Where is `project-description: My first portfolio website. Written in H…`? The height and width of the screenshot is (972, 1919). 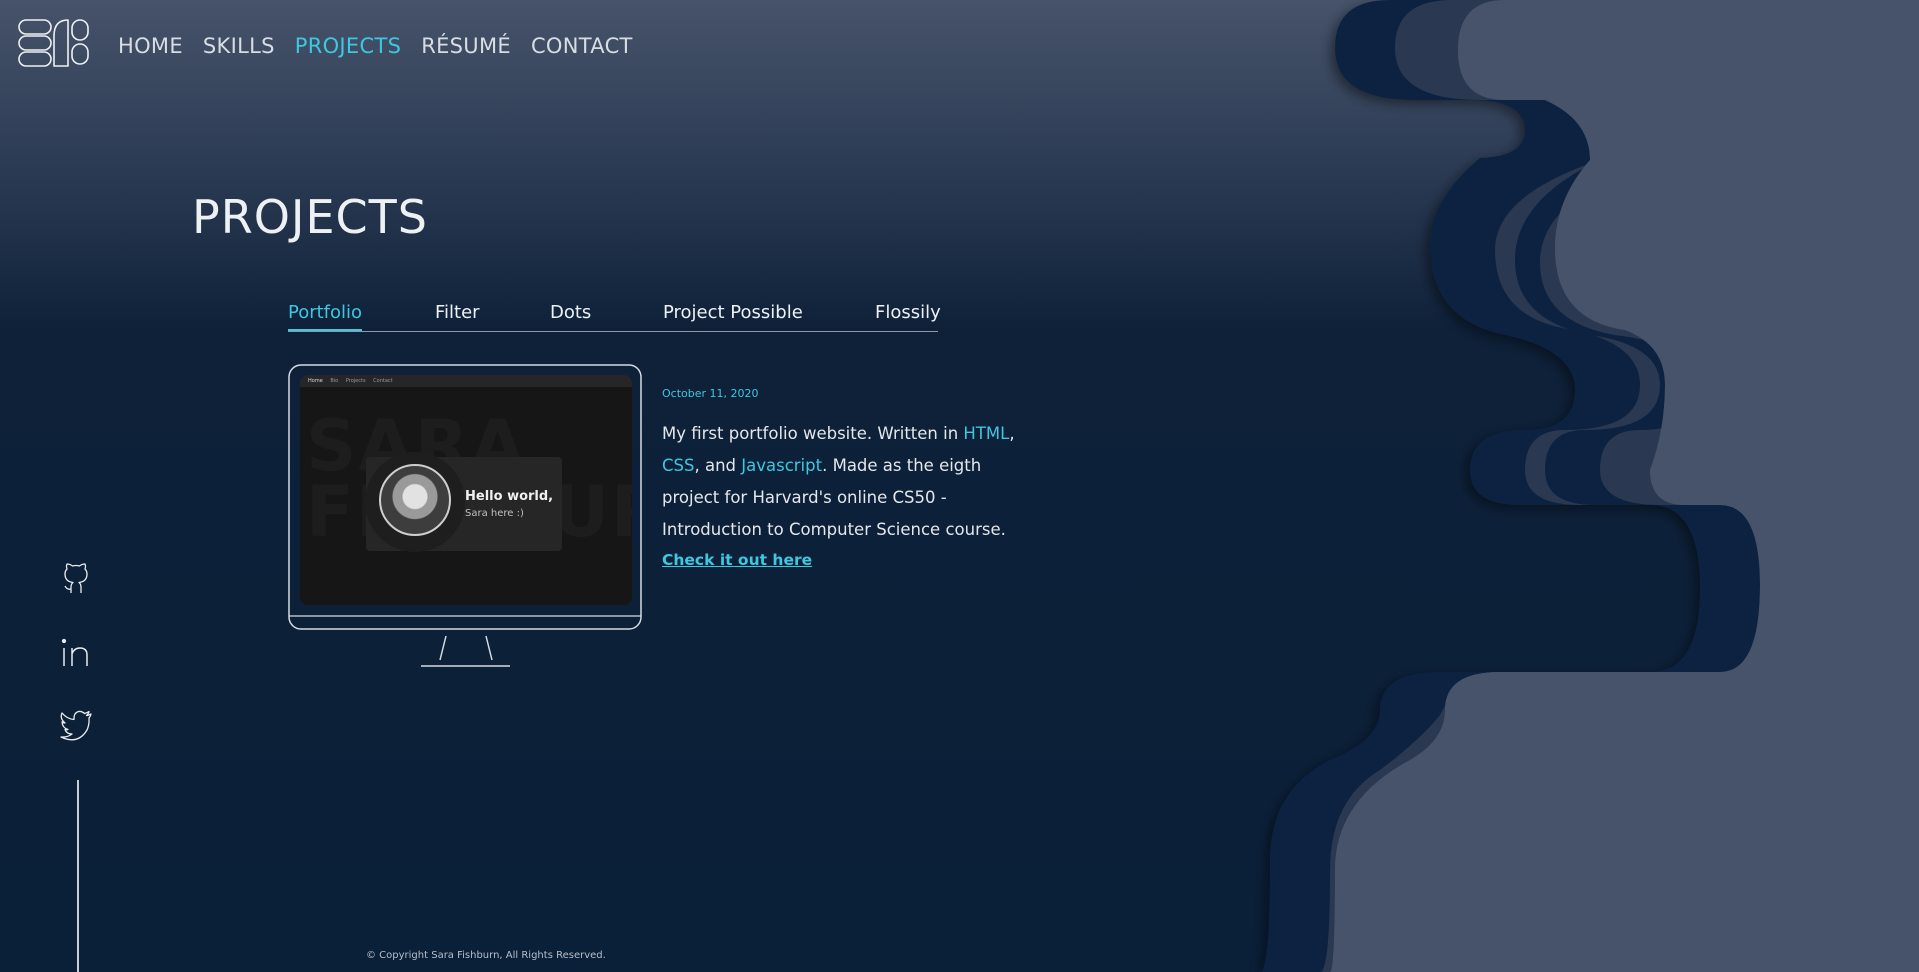 project-description: My first portfolio website. Written in H… is located at coordinates (838, 481).